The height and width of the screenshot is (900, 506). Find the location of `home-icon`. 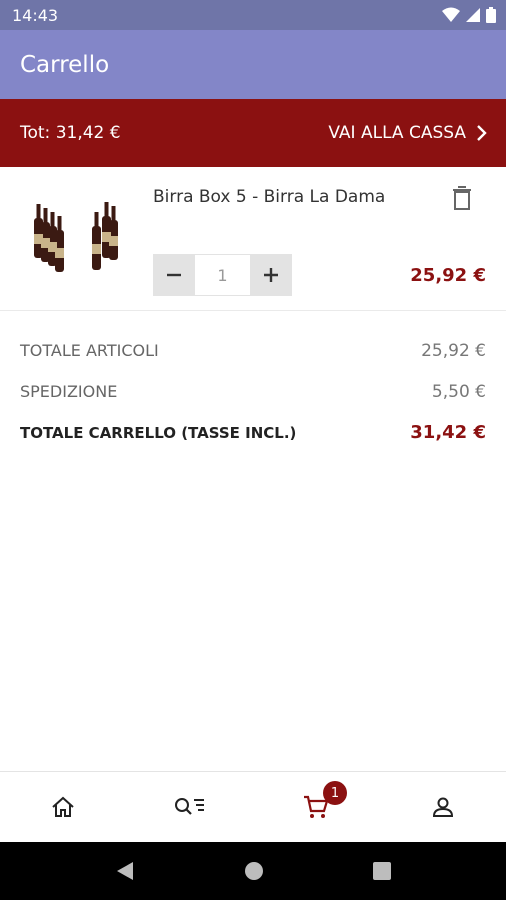

home-icon is located at coordinates (63, 806).